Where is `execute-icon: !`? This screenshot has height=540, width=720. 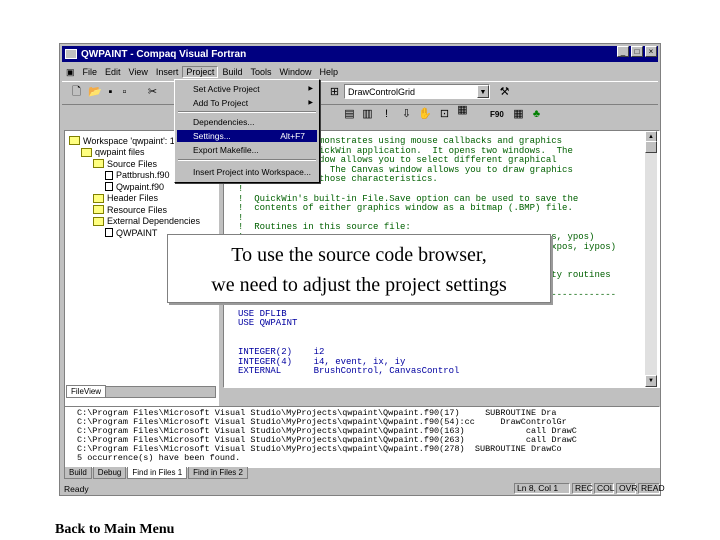 execute-icon: ! is located at coordinates (386, 114).